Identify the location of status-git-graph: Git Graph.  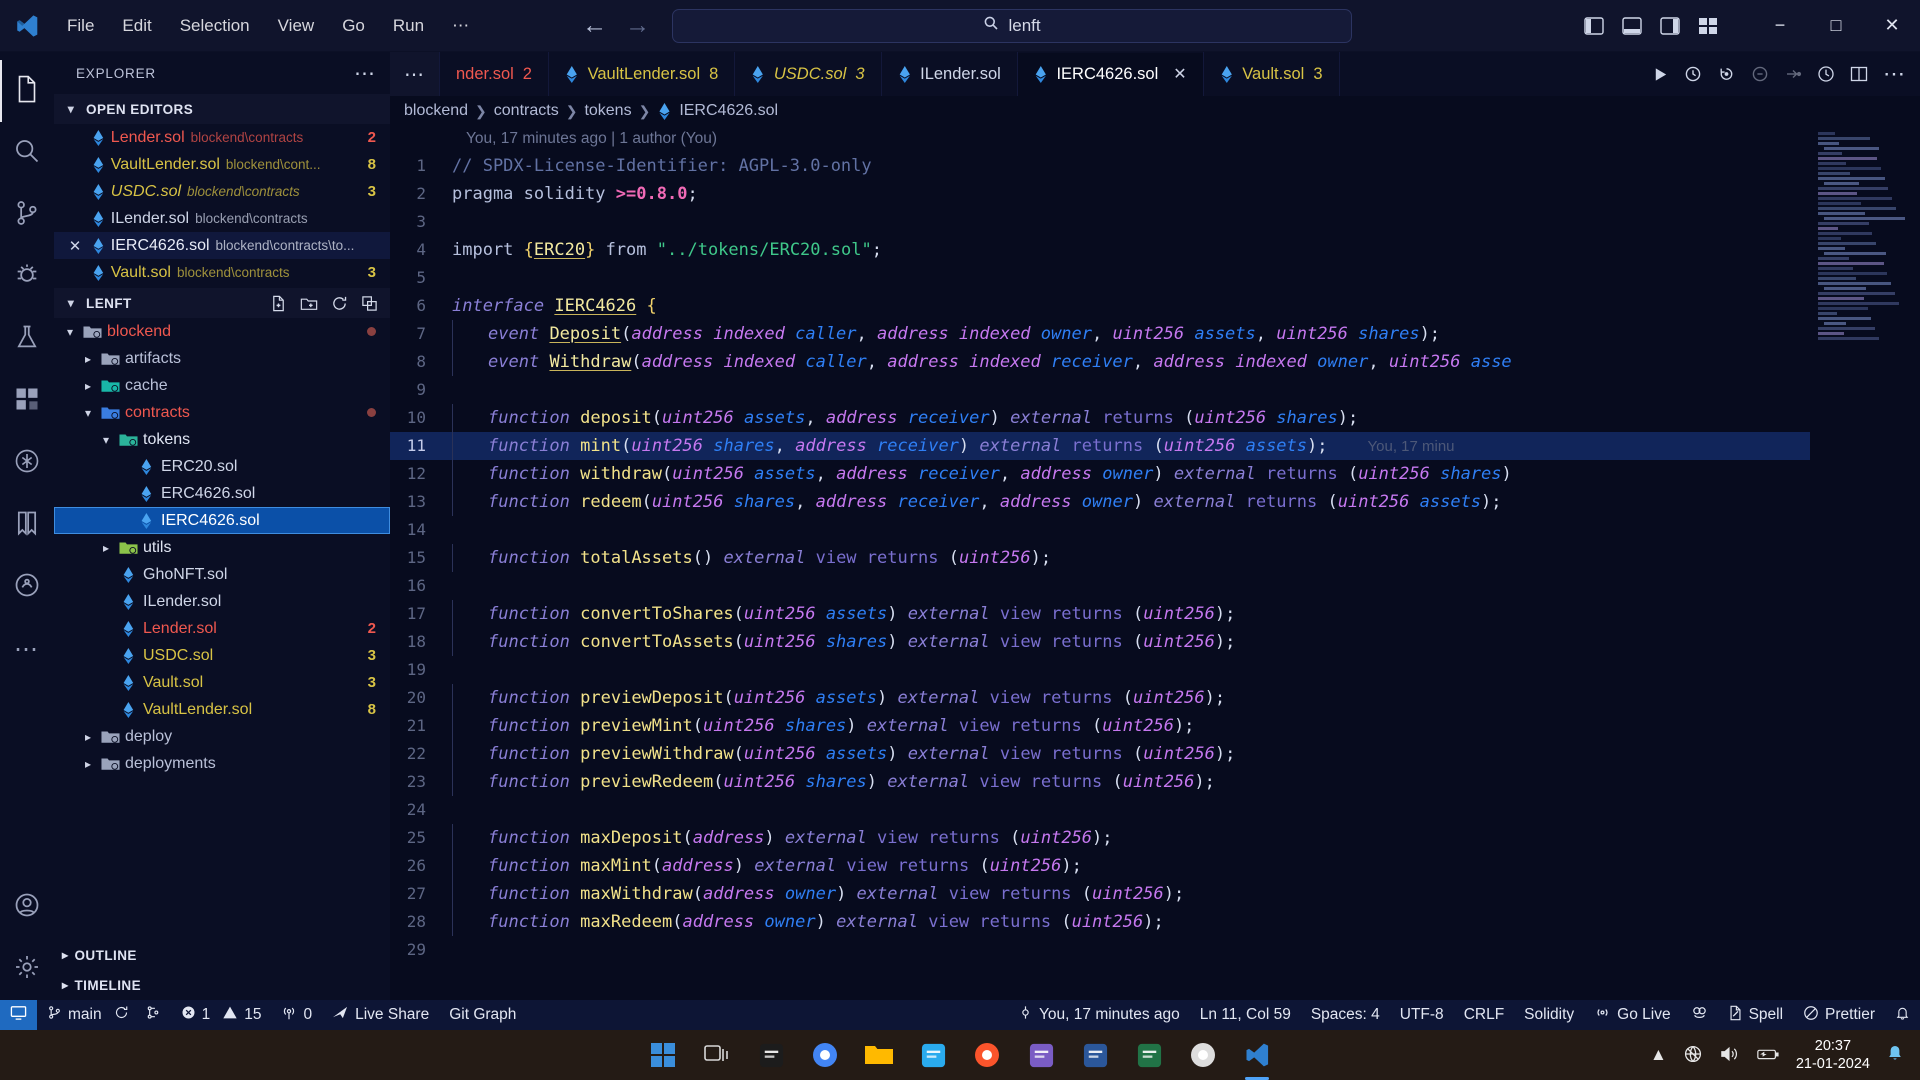
(482, 1015).